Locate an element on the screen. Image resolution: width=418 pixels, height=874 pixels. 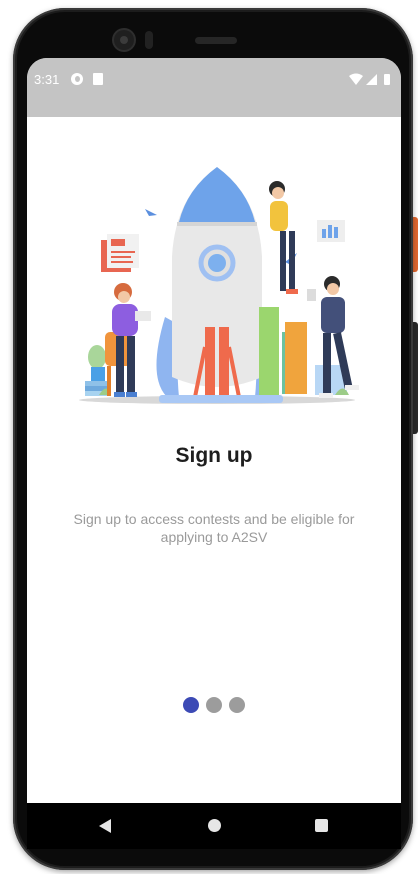
status-time: 3:31 is located at coordinates (47, 79).